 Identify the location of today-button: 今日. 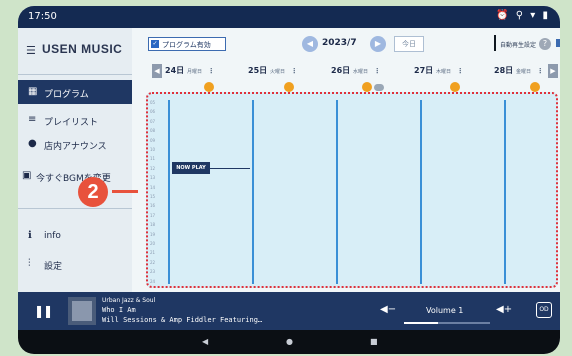
(409, 44).